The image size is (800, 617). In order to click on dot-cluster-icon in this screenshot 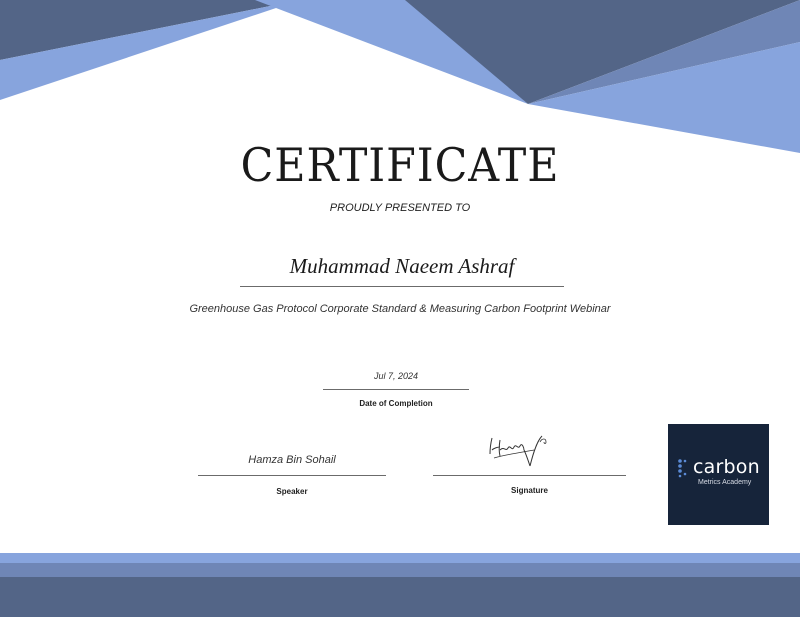, I will do `click(682, 468)`.